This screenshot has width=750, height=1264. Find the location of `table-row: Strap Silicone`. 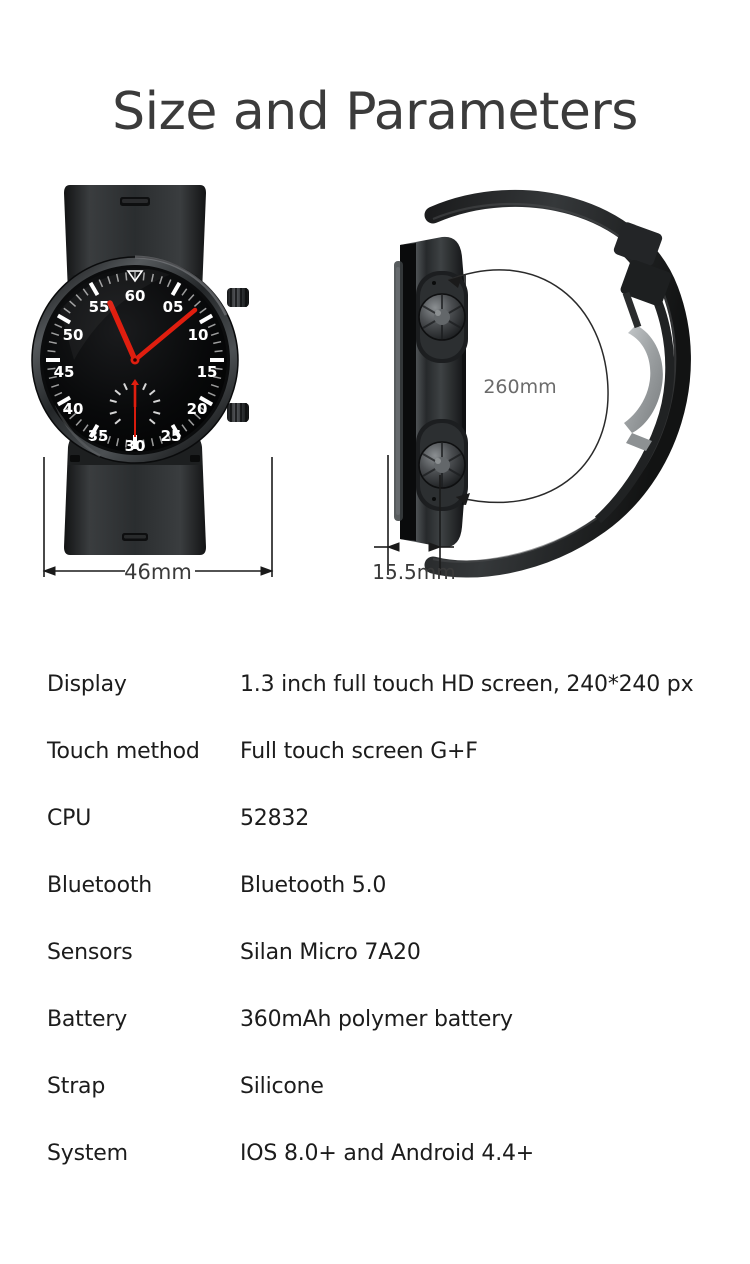

table-row: Strap Silicone is located at coordinates (387, 1107).